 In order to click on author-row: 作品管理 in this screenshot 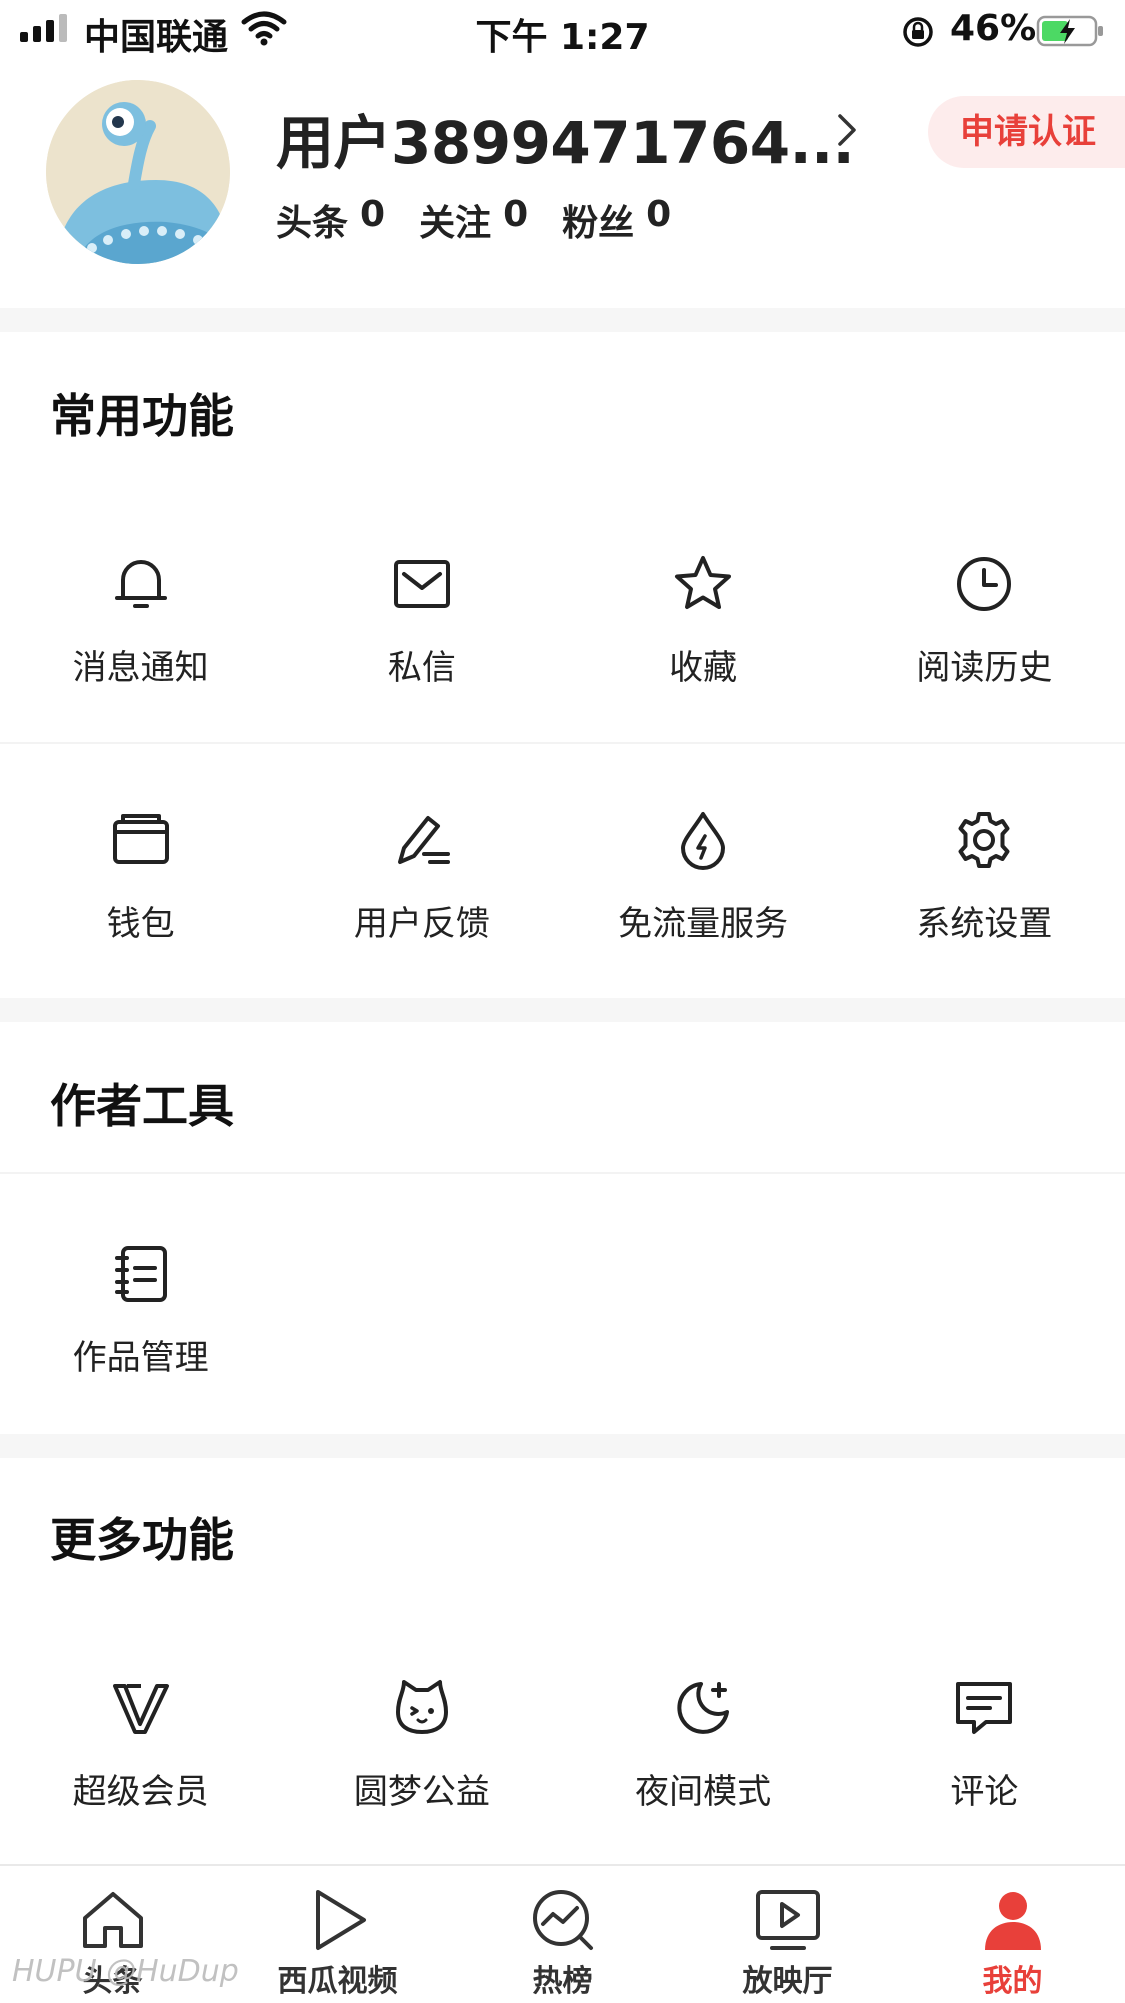, I will do `click(562, 1328)`.